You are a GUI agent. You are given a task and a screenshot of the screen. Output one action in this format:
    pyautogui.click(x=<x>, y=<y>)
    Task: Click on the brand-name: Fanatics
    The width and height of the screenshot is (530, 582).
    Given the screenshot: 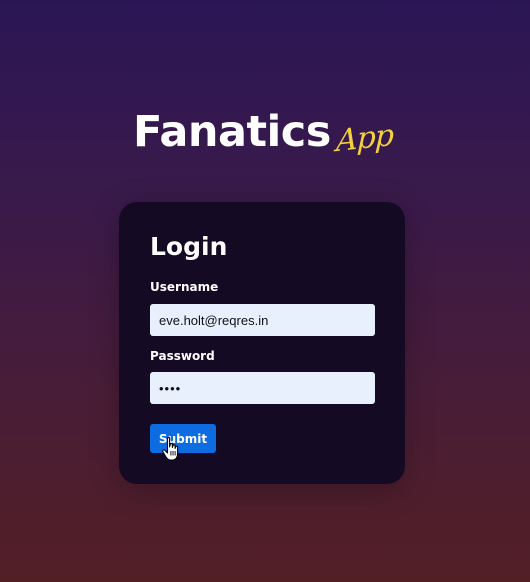 What is the action you would take?
    pyautogui.click(x=232, y=132)
    